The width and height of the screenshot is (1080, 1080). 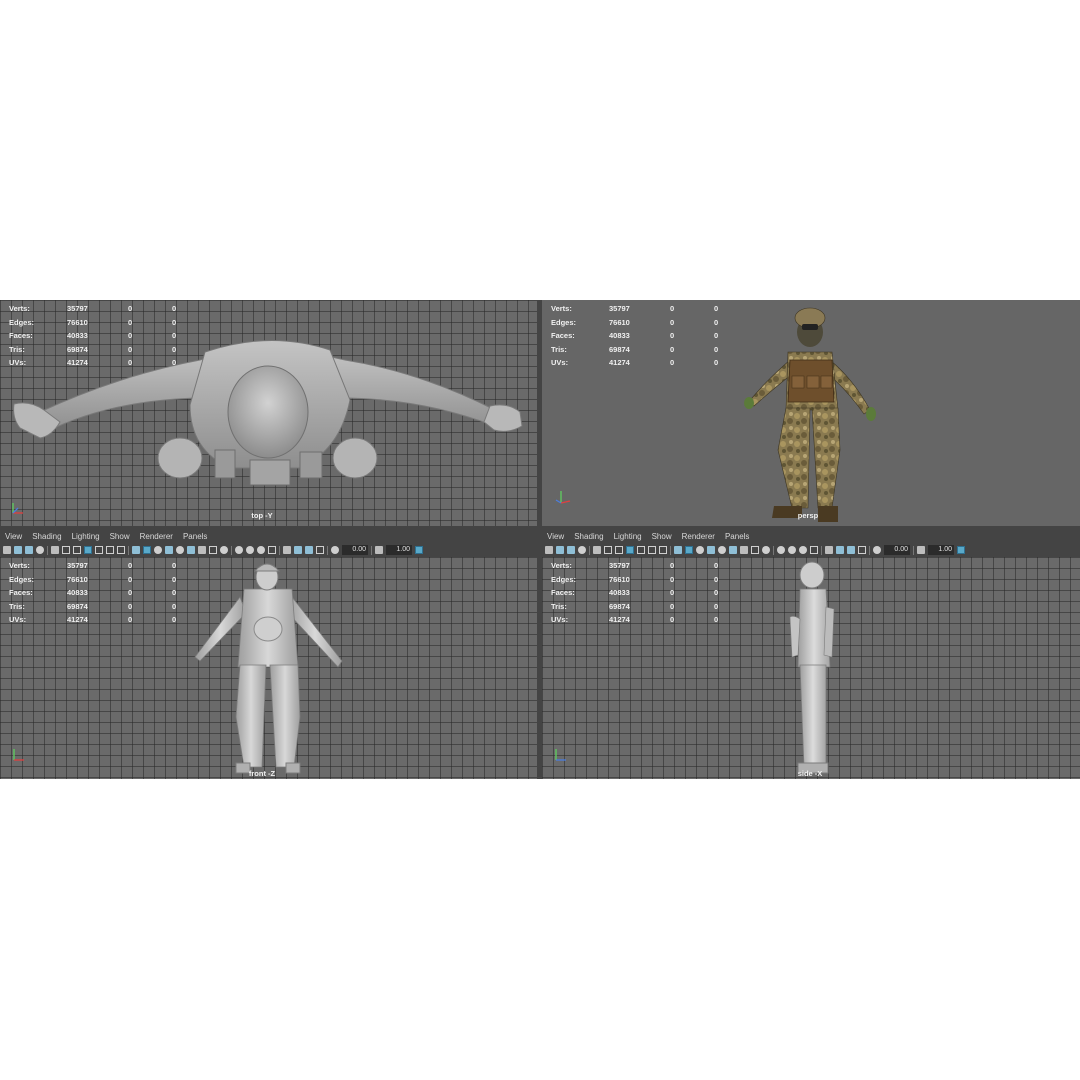 What do you see at coordinates (619, 620) in the screenshot?
I see `stat-value: 41274` at bounding box center [619, 620].